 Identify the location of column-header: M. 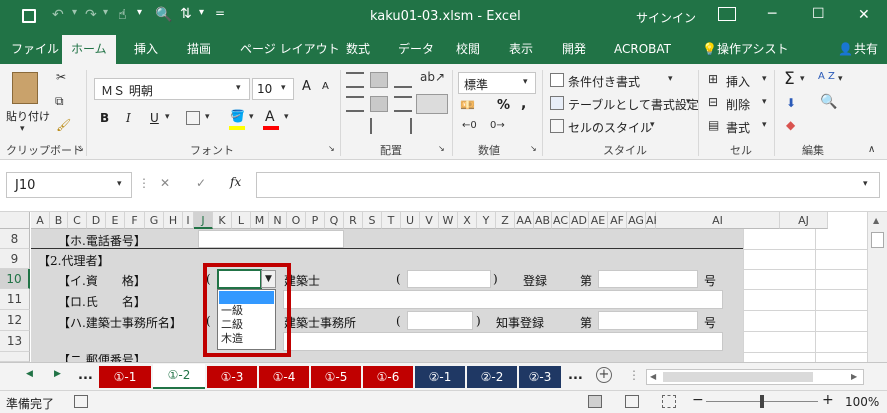
(260, 220).